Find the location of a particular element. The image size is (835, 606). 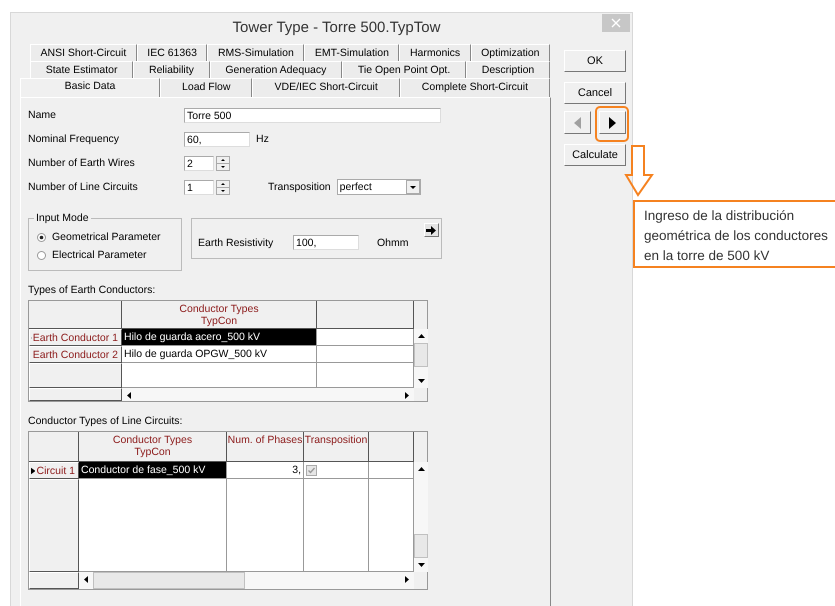

radio-label: Electrical Parameter is located at coordinates (99, 255).